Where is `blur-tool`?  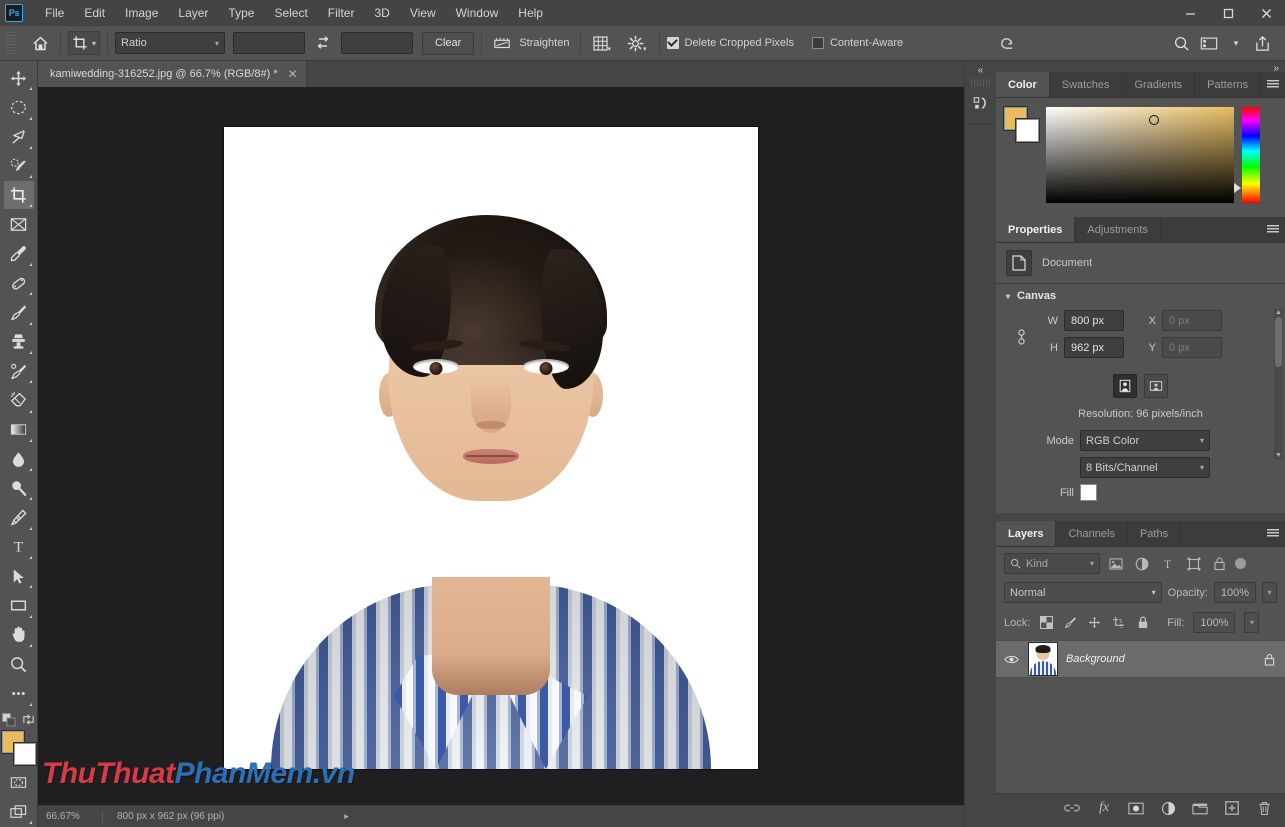
blur-tool is located at coordinates (19, 459).